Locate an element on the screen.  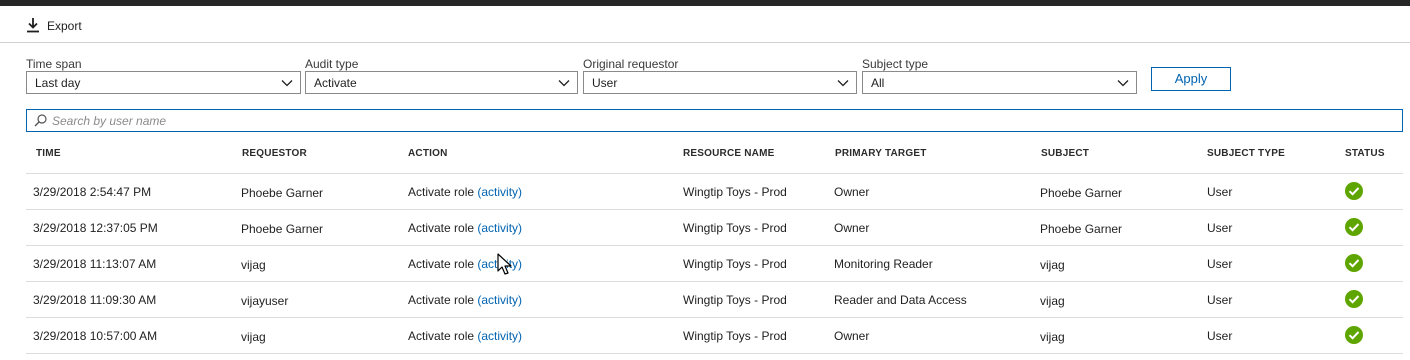
audit-type-value: Activate is located at coordinates (335, 83).